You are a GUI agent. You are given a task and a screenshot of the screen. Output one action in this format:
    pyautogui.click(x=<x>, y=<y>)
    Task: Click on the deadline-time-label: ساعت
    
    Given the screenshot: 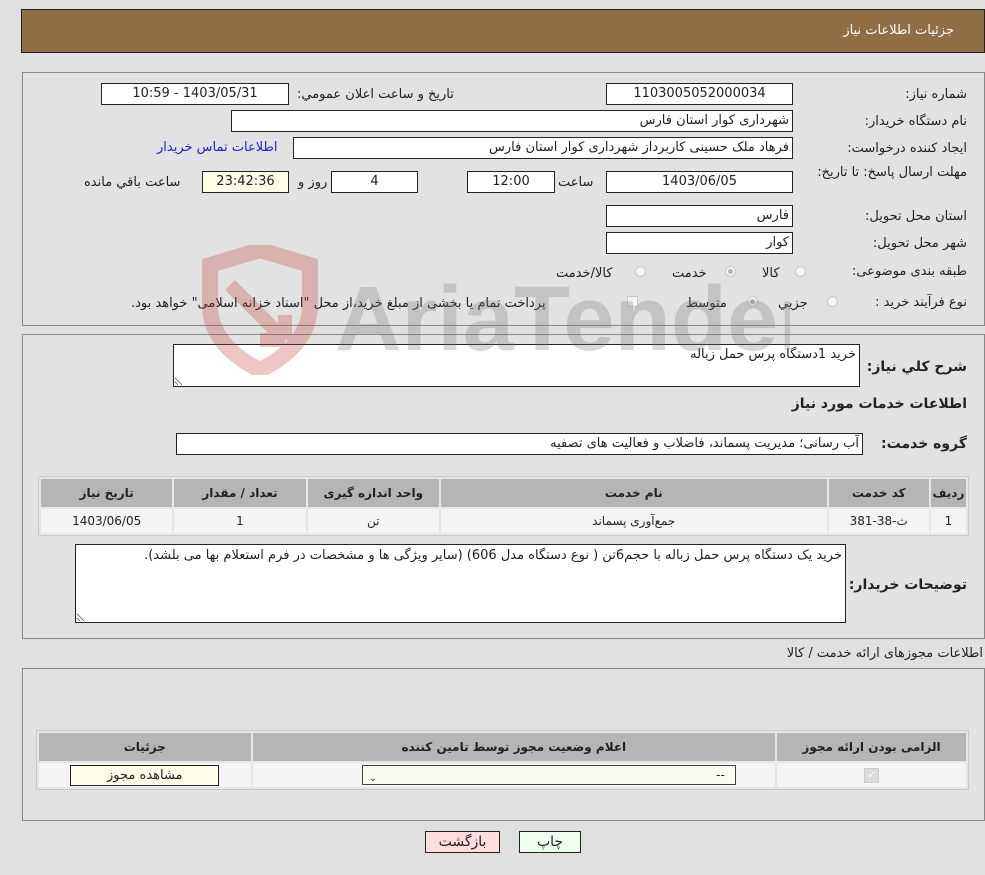 What is the action you would take?
    pyautogui.click(x=576, y=182)
    